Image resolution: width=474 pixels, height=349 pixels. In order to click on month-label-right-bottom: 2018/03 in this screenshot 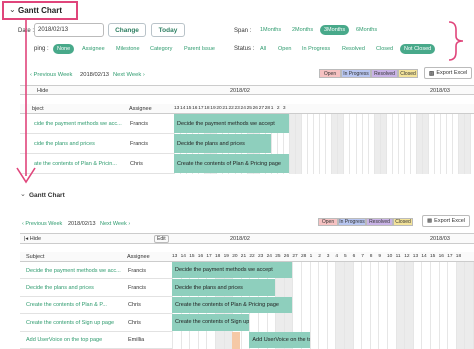, I will do `click(440, 239)`.